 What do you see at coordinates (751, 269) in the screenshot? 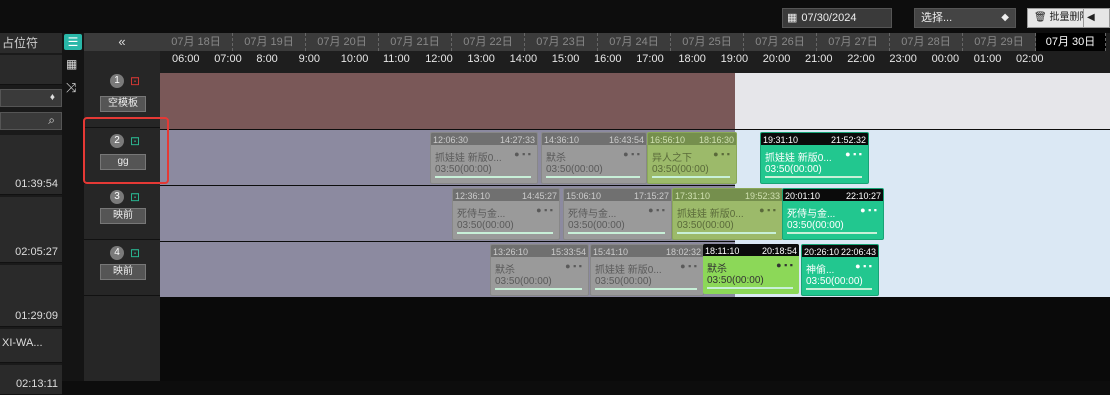
I see `schedule-block: 18:11:10 20:18:54 默杀 03:50(00:00) ● ▪ ▪` at bounding box center [751, 269].